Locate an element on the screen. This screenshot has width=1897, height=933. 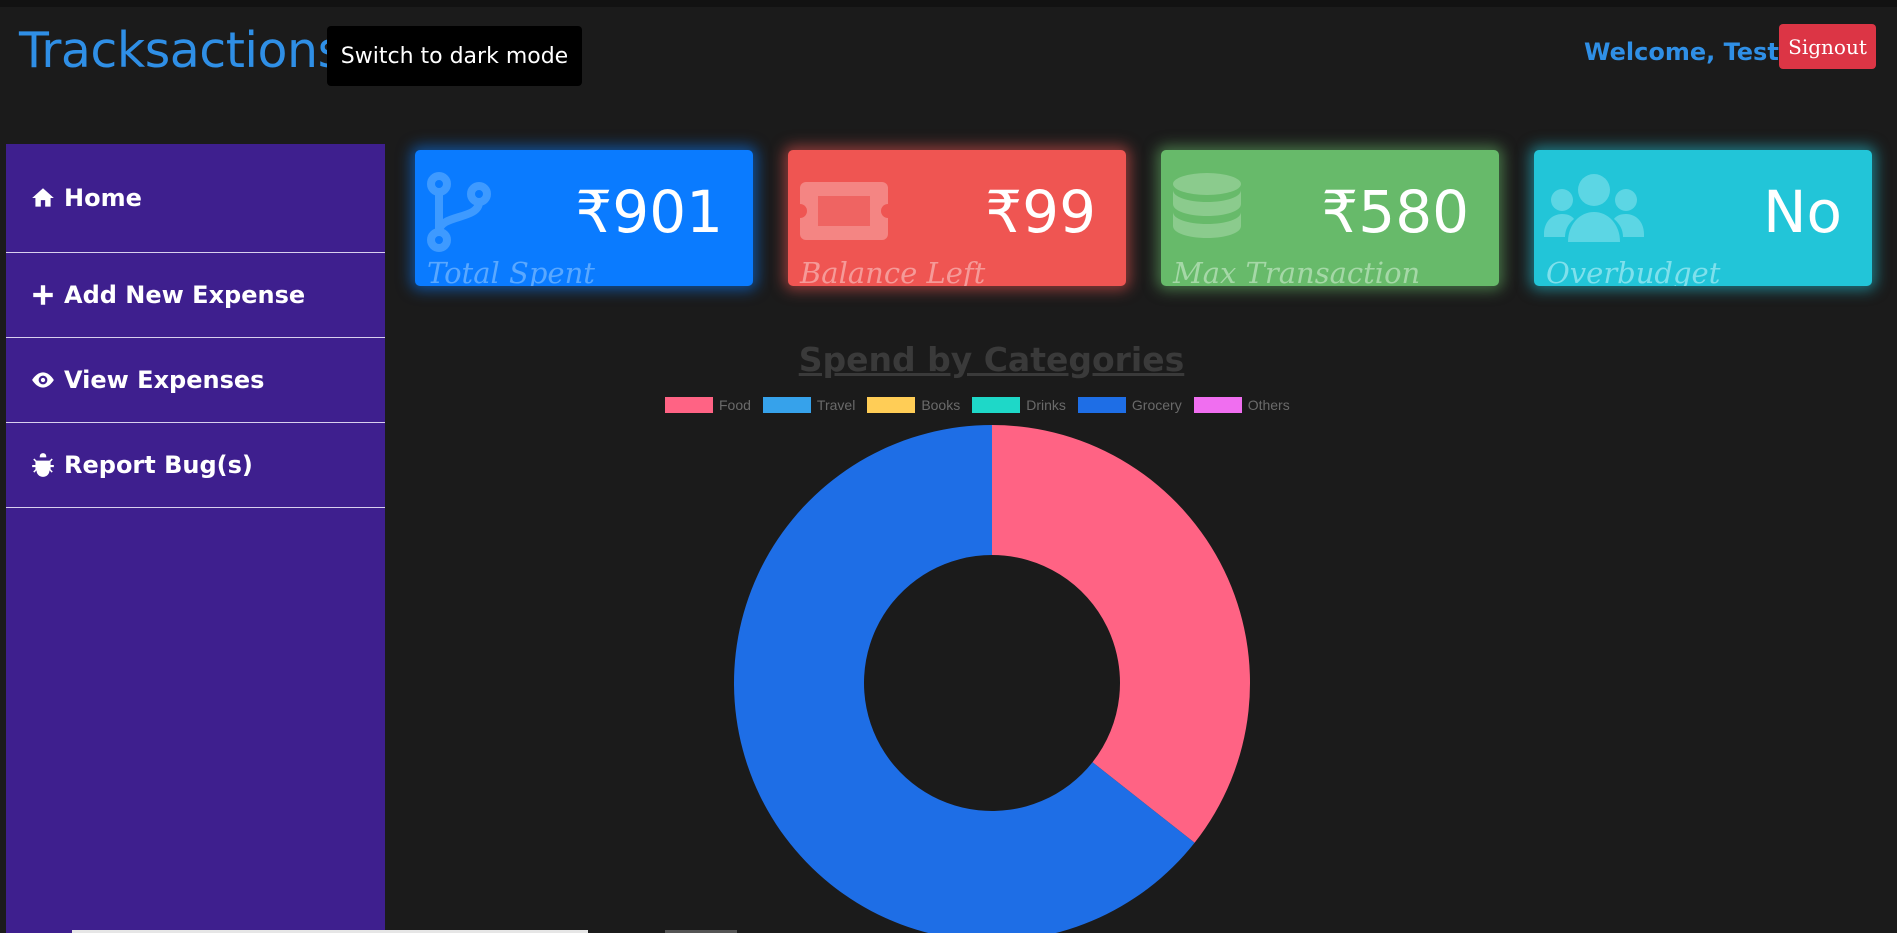
code-branch-icon is located at coordinates (459, 212).